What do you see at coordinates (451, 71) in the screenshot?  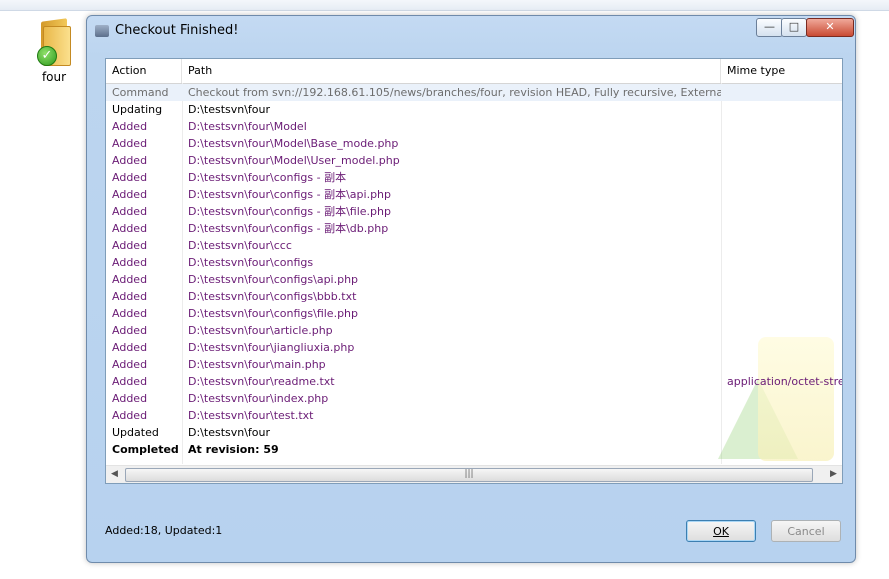 I see `column-path: Path` at bounding box center [451, 71].